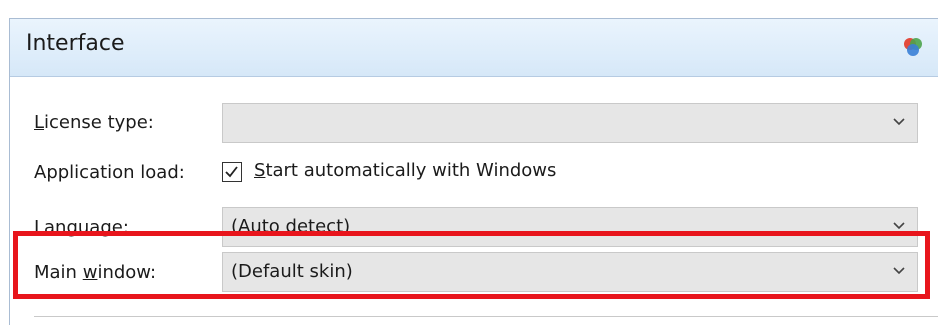  I want to click on main-window-label-accel: w, so click(90, 272).